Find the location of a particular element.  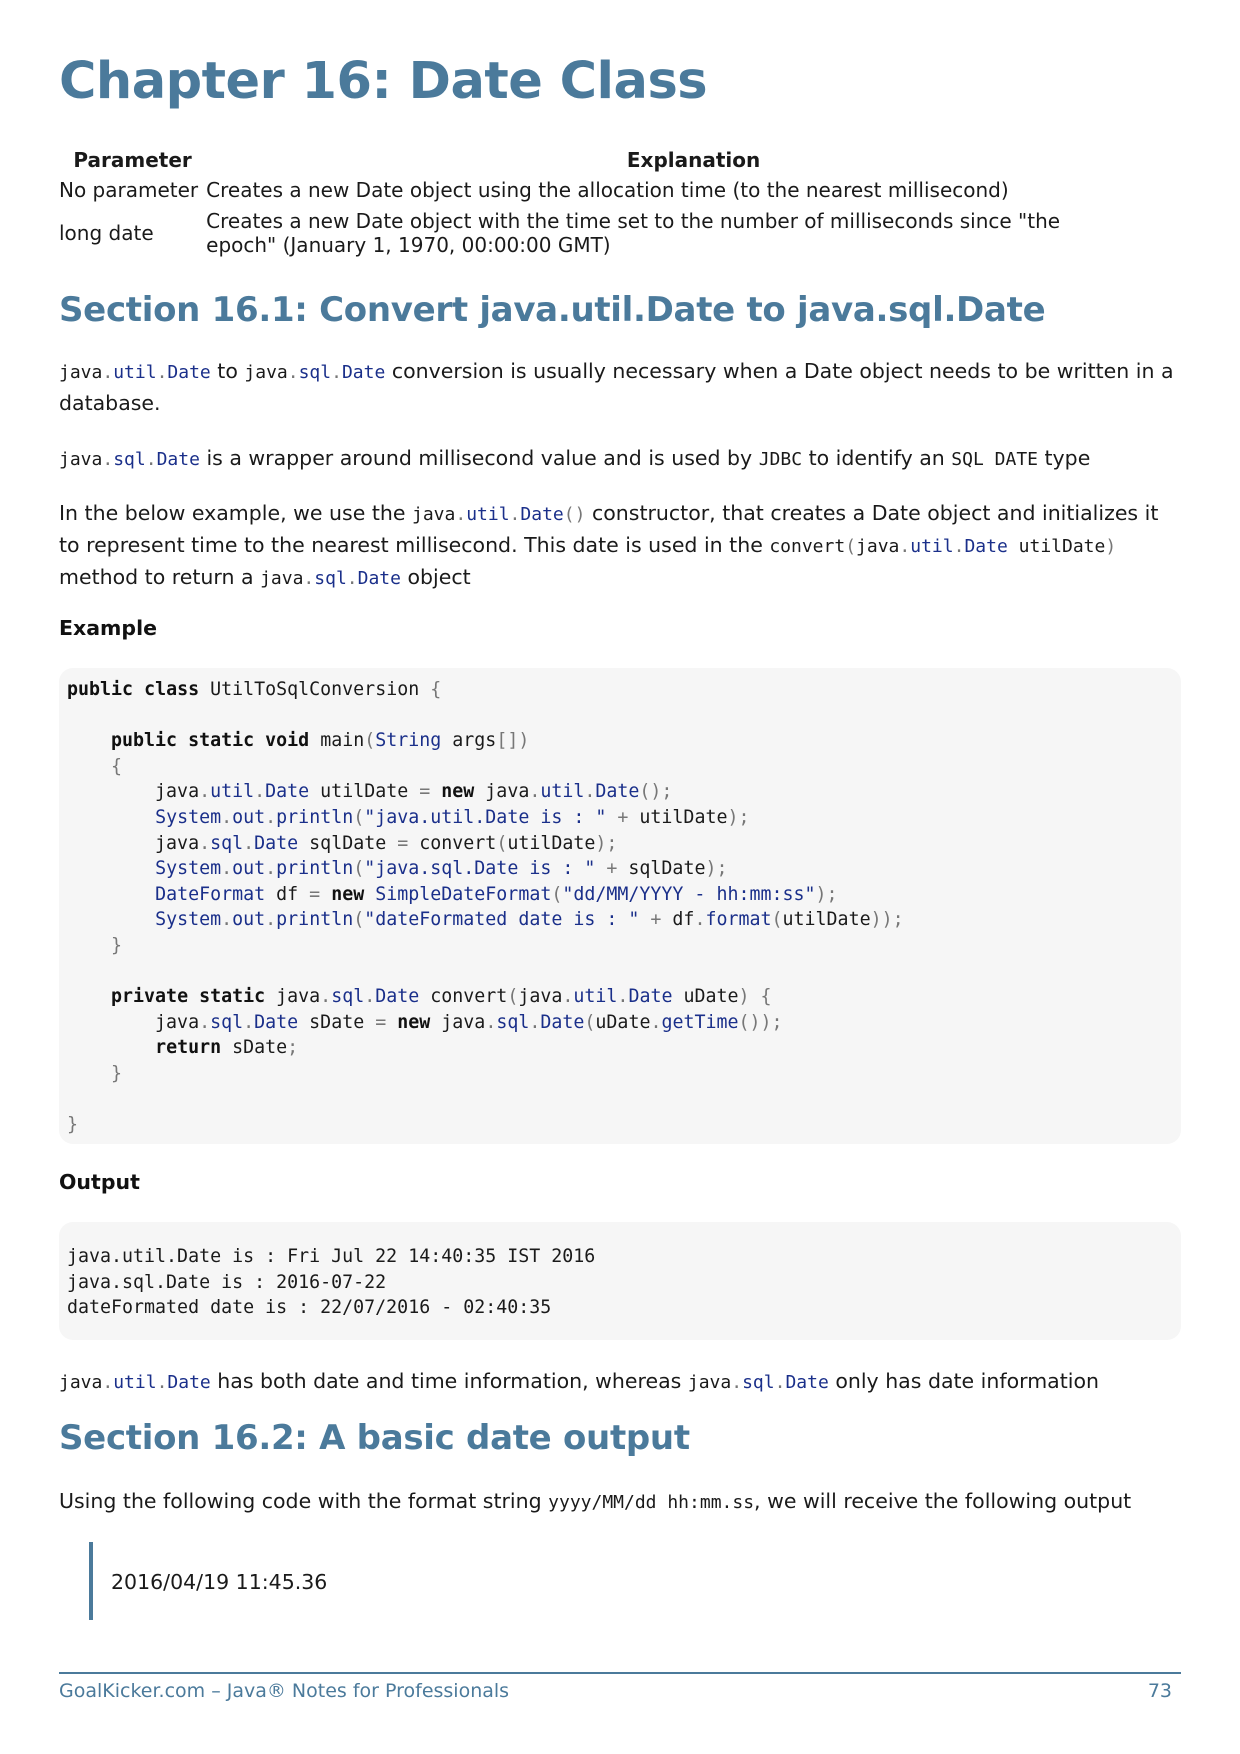

table-header-parameter: Parameter is located at coordinates (132, 160).